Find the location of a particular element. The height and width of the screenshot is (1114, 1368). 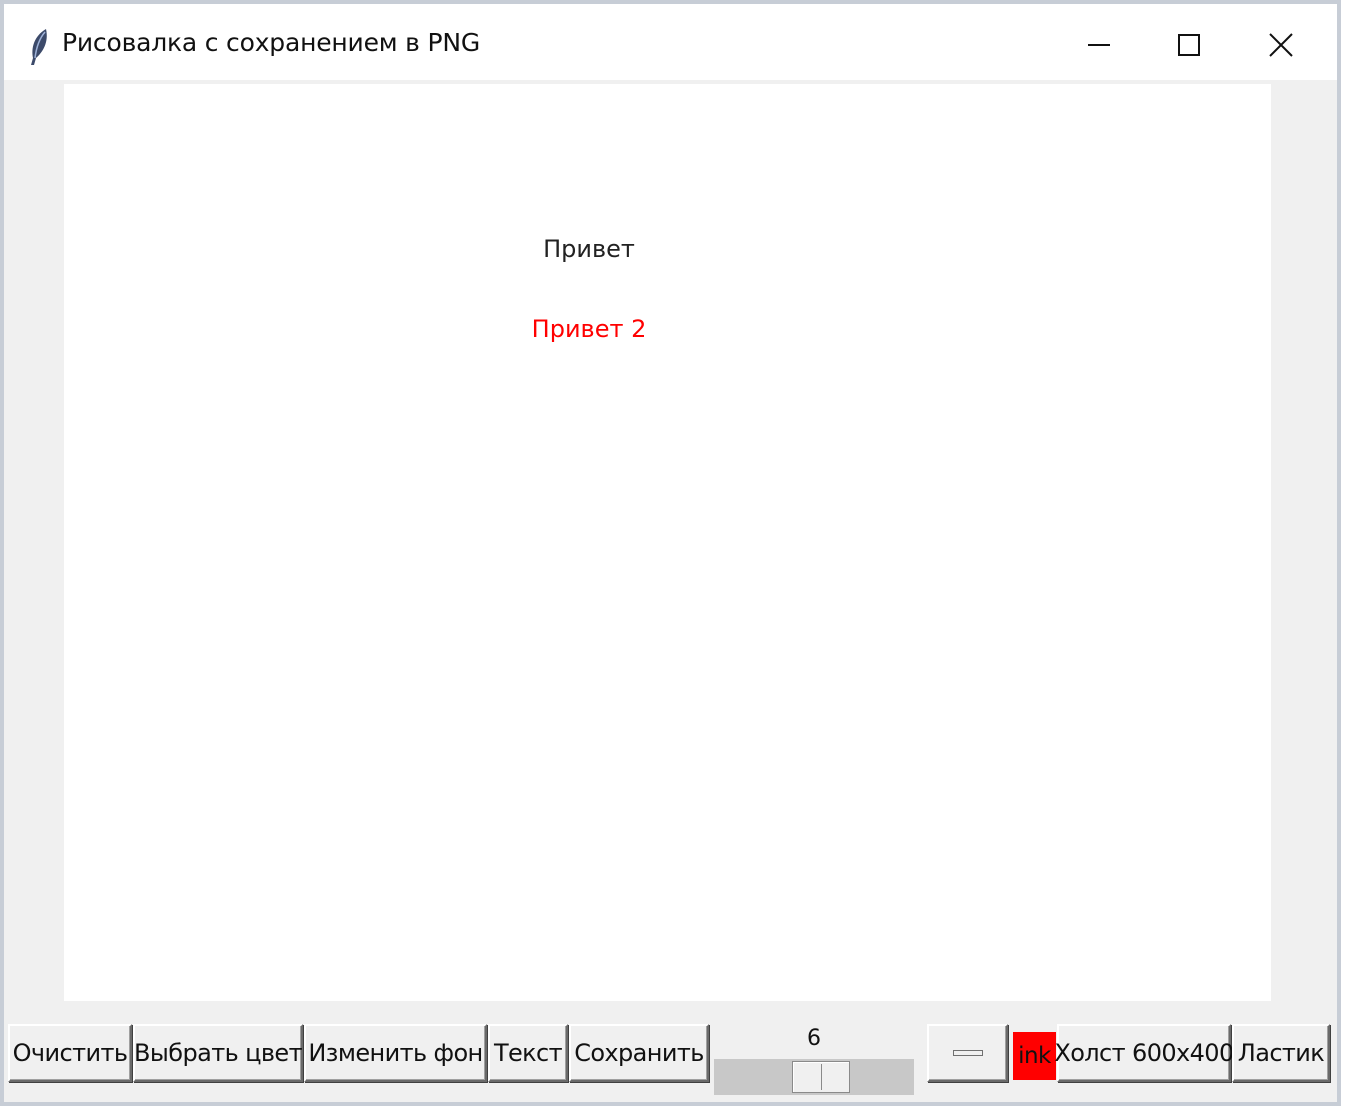

brush-size-slider is located at coordinates (814, 1077).